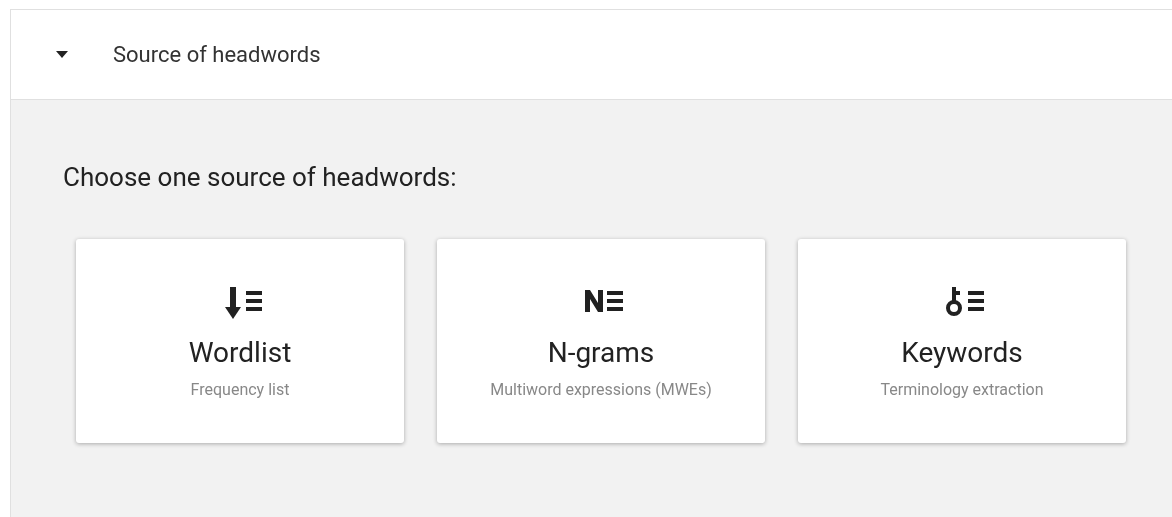 The image size is (1172, 517). What do you see at coordinates (260, 177) in the screenshot?
I see `prompt-text: Choose one source of headwords:` at bounding box center [260, 177].